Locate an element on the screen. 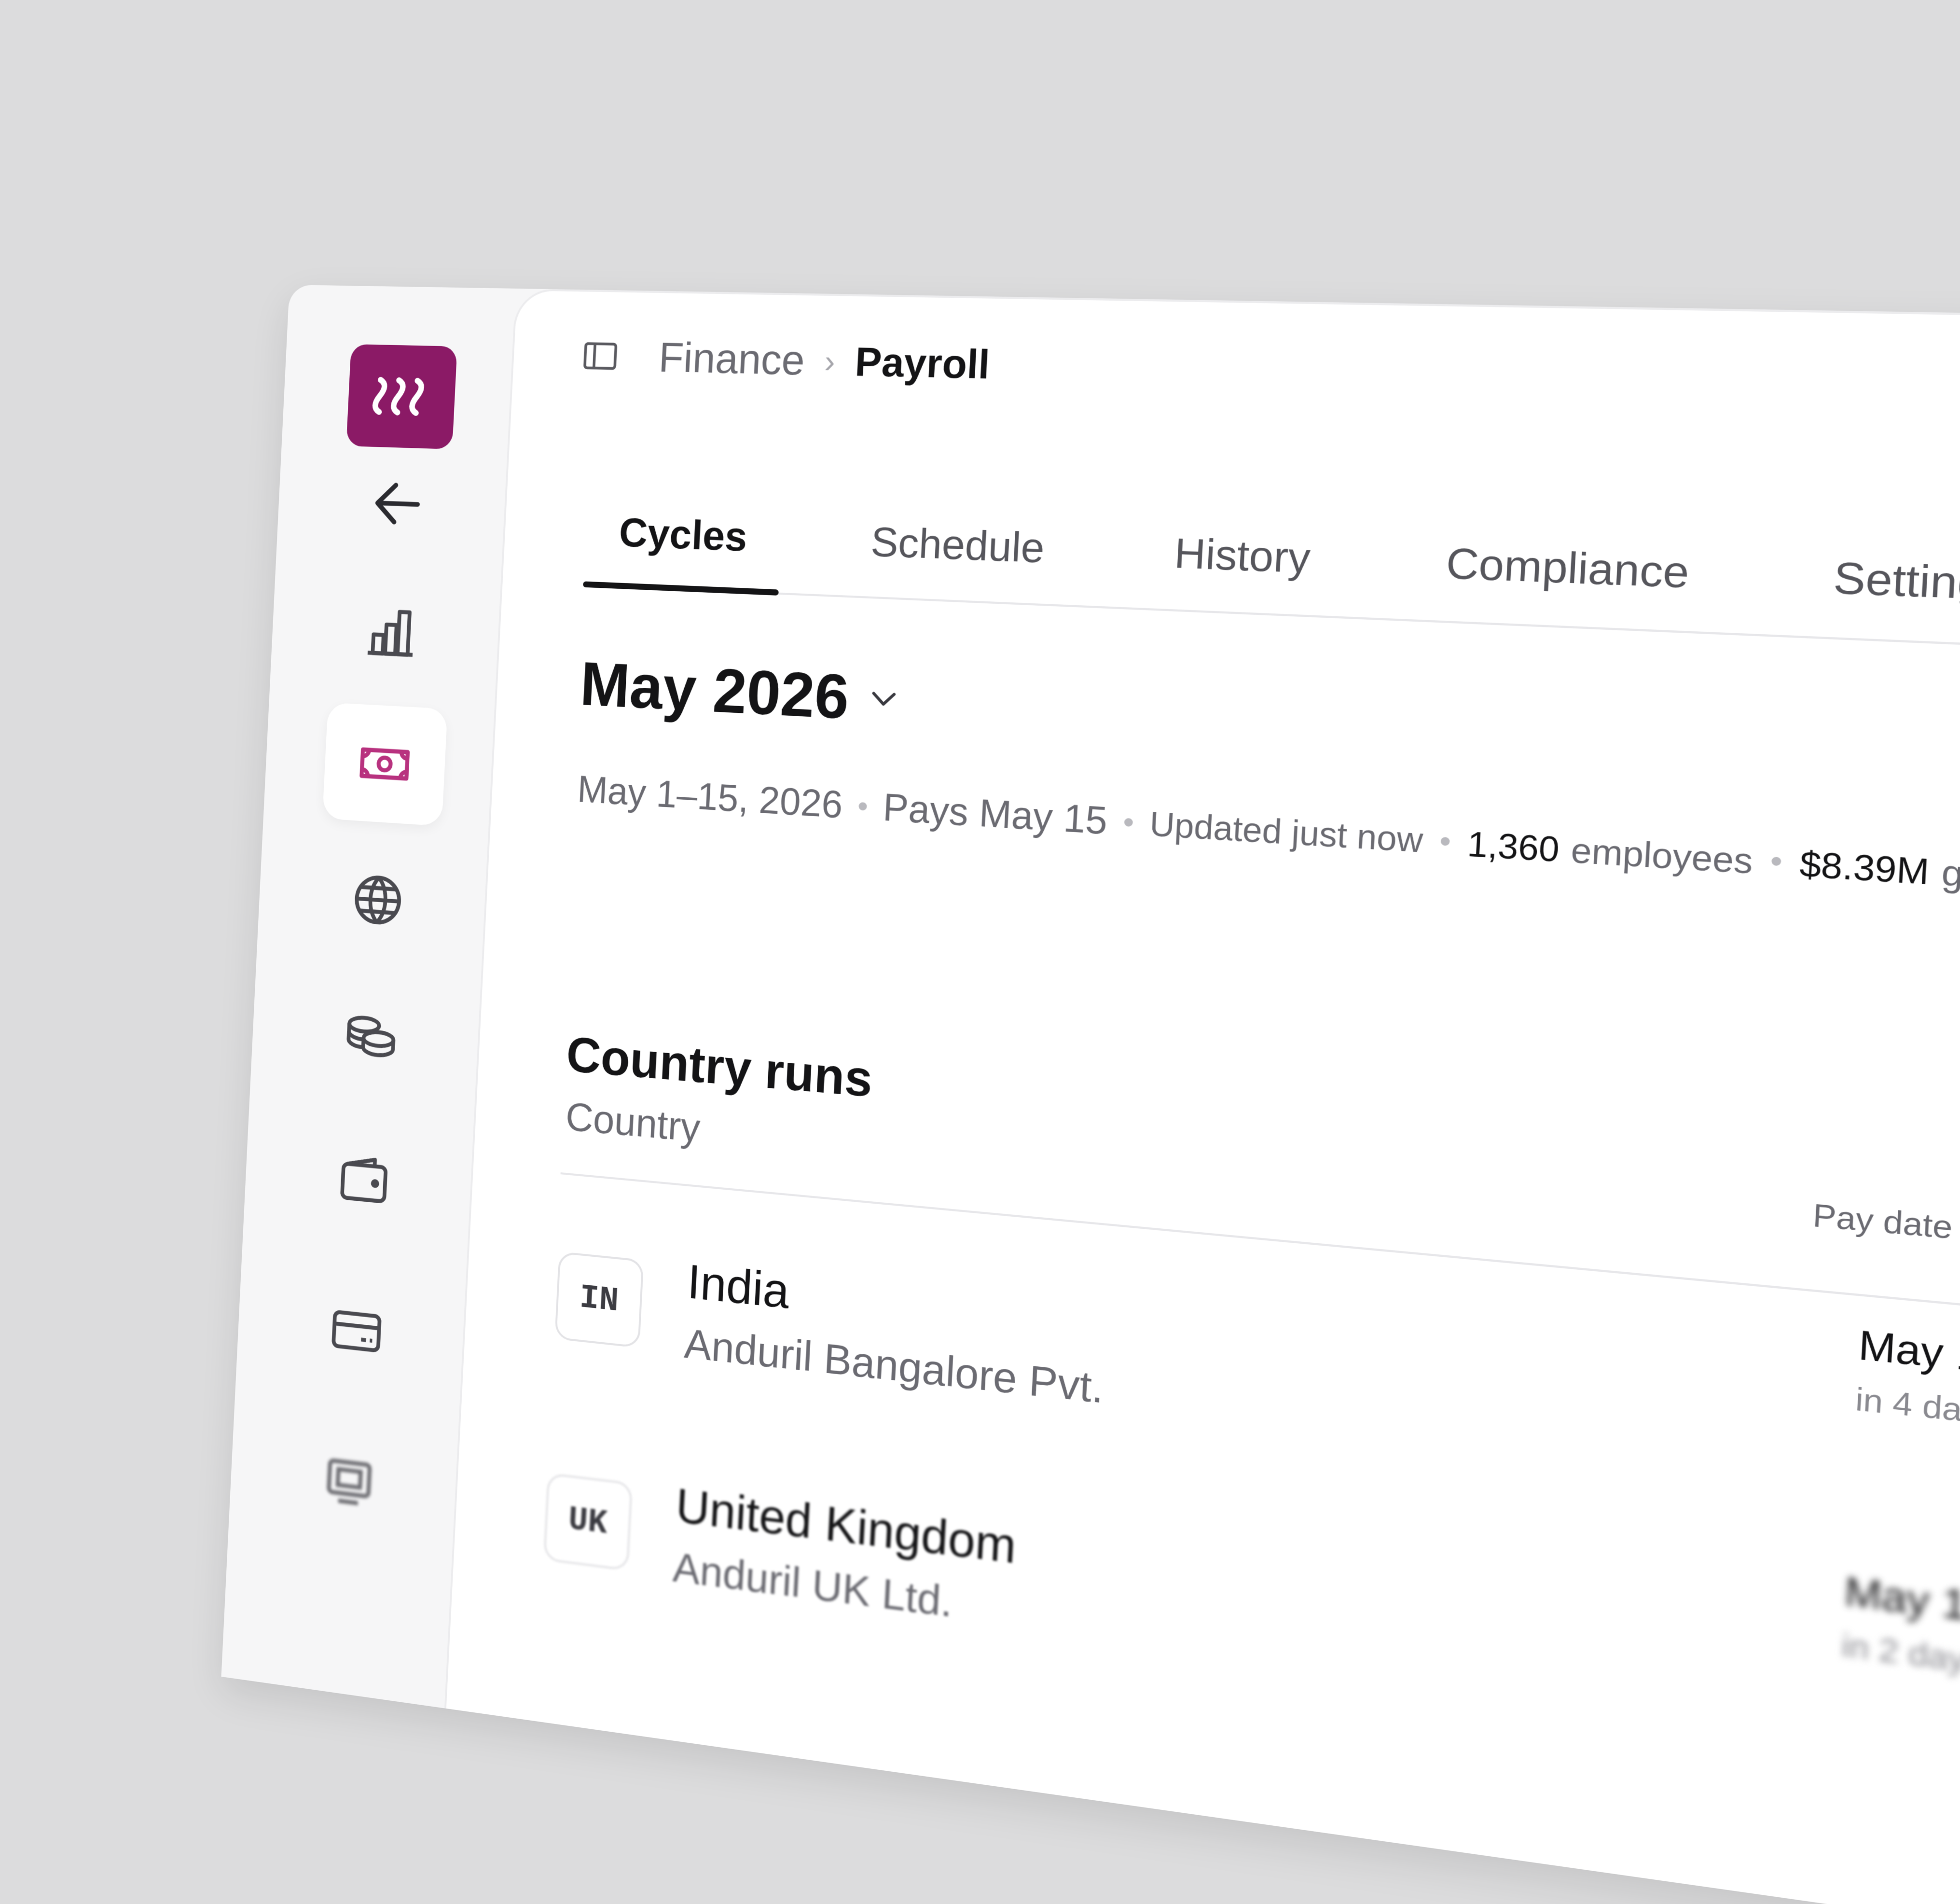 Image resolution: width=1960 pixels, height=1904 pixels. pay-date-relative: in 2 days is located at coordinates (1900, 1653).